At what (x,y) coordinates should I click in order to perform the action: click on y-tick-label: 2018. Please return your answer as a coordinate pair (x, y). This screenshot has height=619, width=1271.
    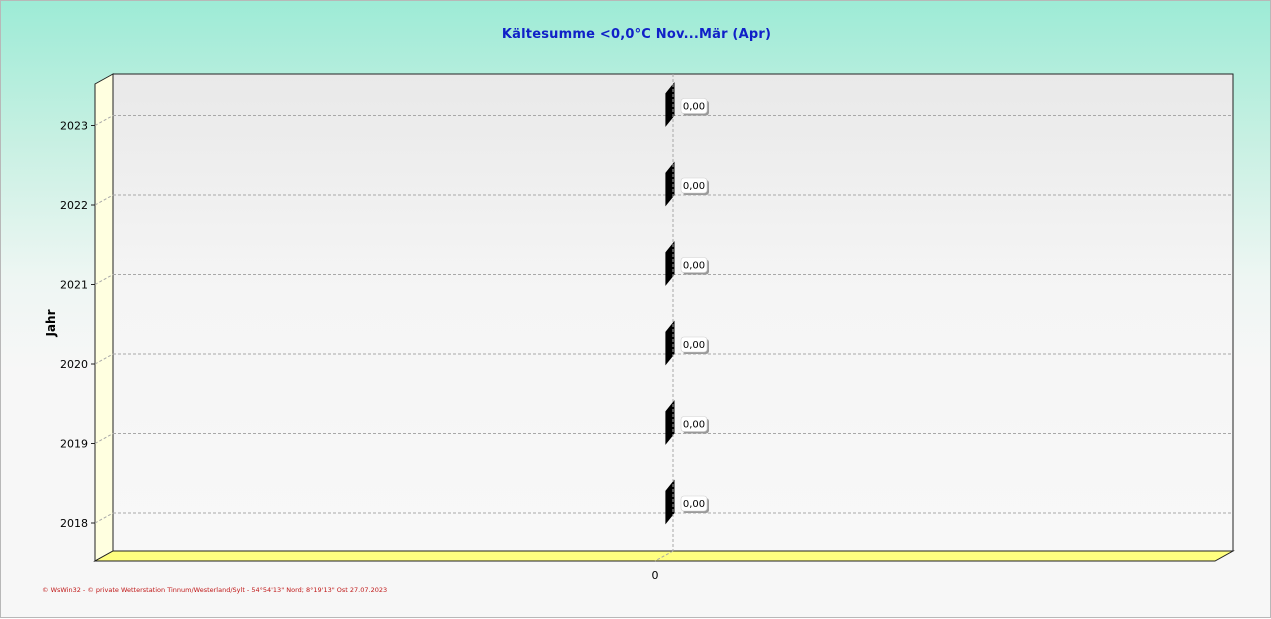
    Looking at the image, I should click on (74, 523).